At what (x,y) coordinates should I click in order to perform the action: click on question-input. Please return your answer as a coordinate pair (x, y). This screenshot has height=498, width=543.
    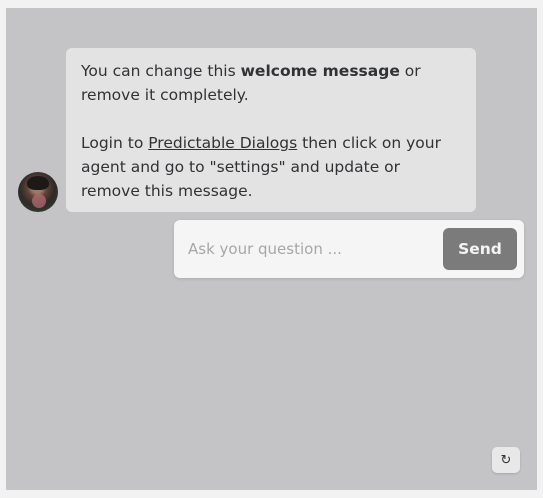
    Looking at the image, I should click on (308, 249).